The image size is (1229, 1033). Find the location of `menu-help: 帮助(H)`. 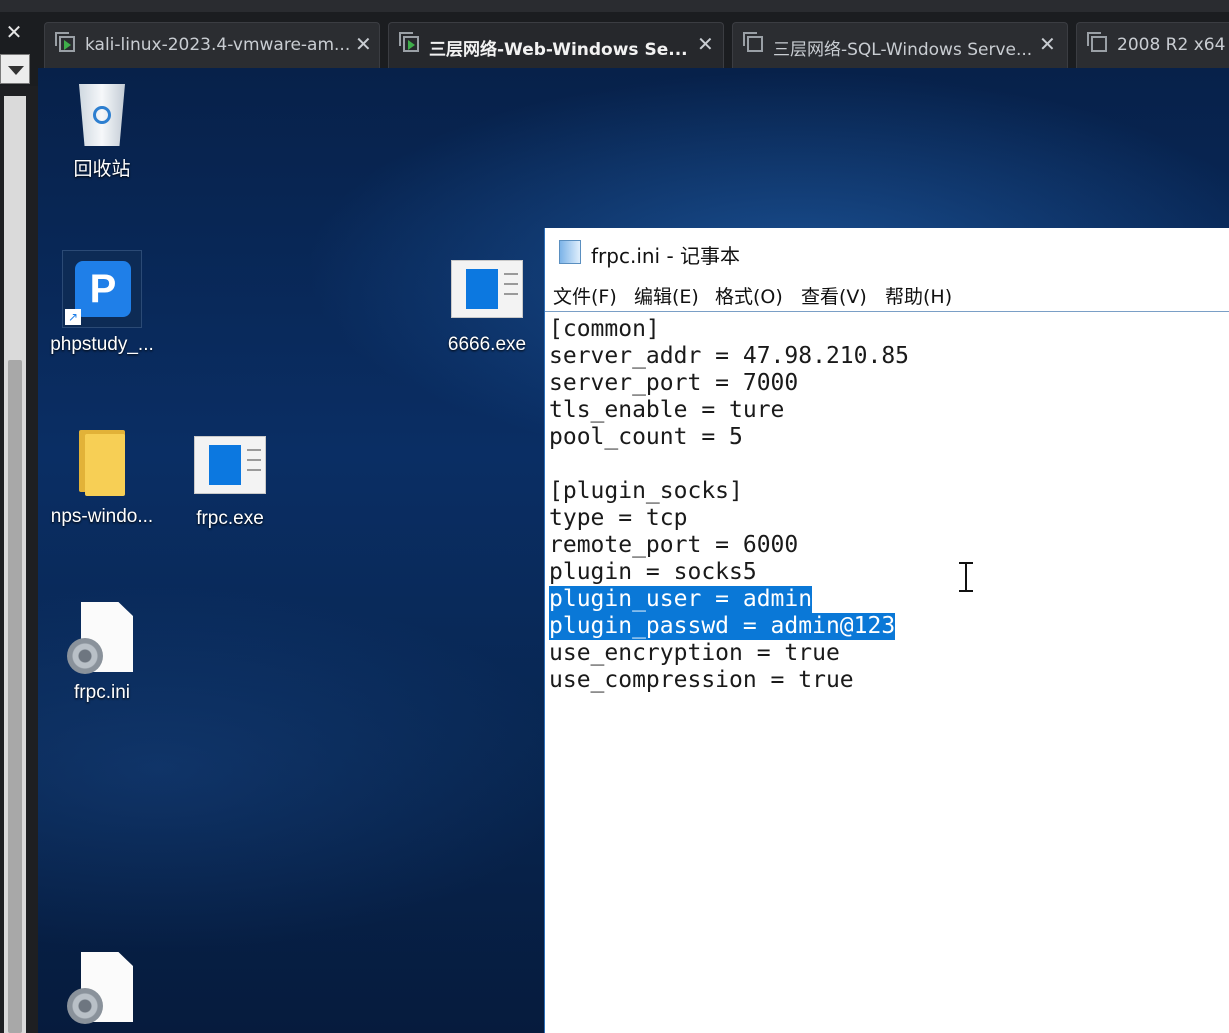

menu-help: 帮助(H) is located at coordinates (918, 295).